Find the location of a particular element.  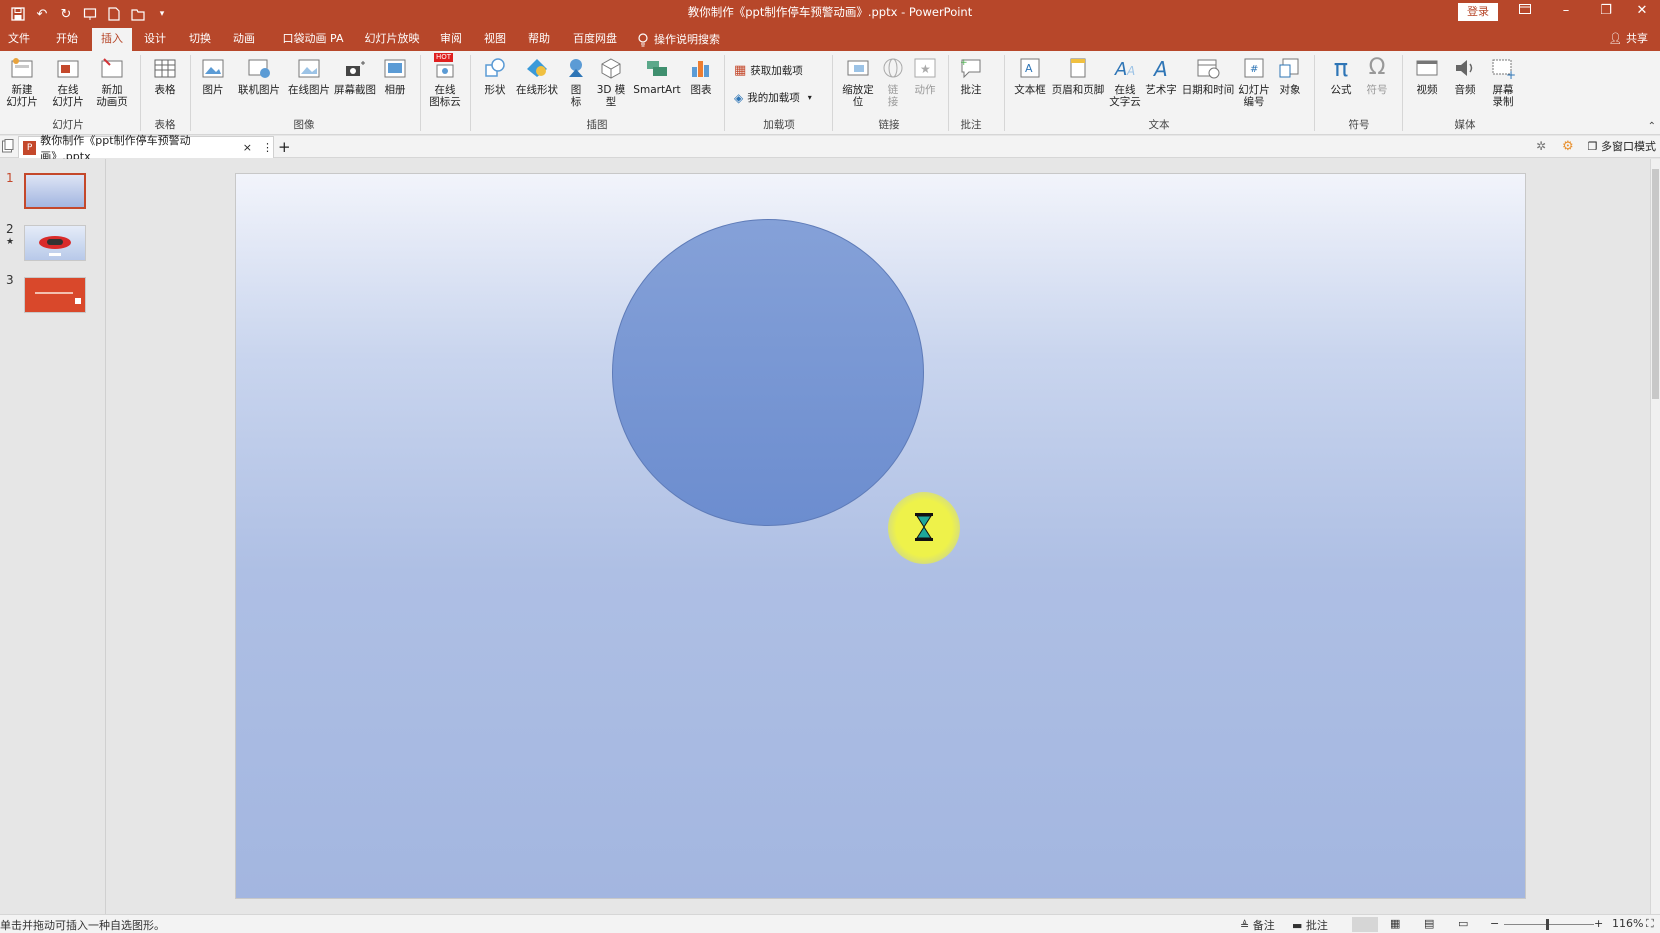

close-window-icon: ✕ is located at coordinates (1641, 12).